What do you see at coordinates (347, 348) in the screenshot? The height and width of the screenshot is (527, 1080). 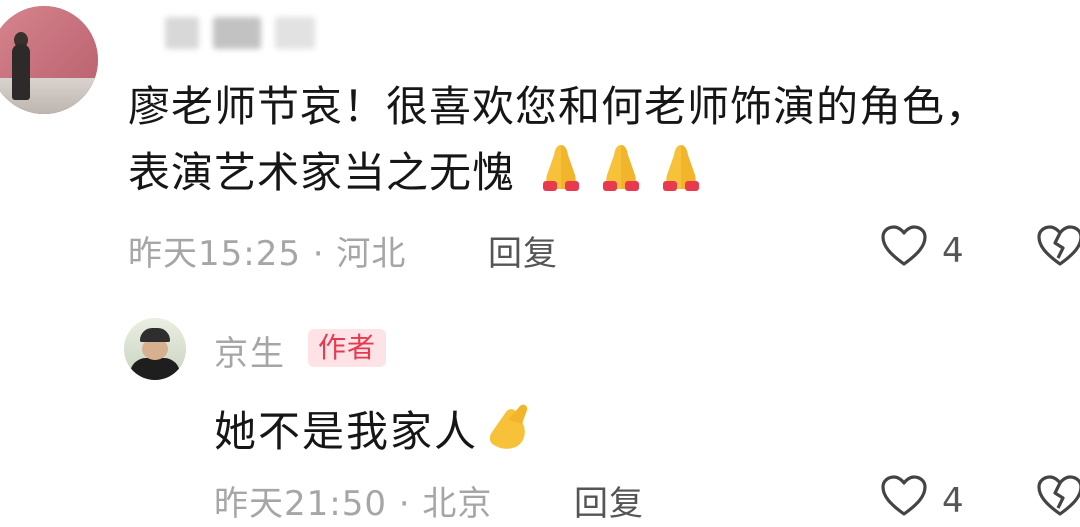 I see `author-badge: 作者` at bounding box center [347, 348].